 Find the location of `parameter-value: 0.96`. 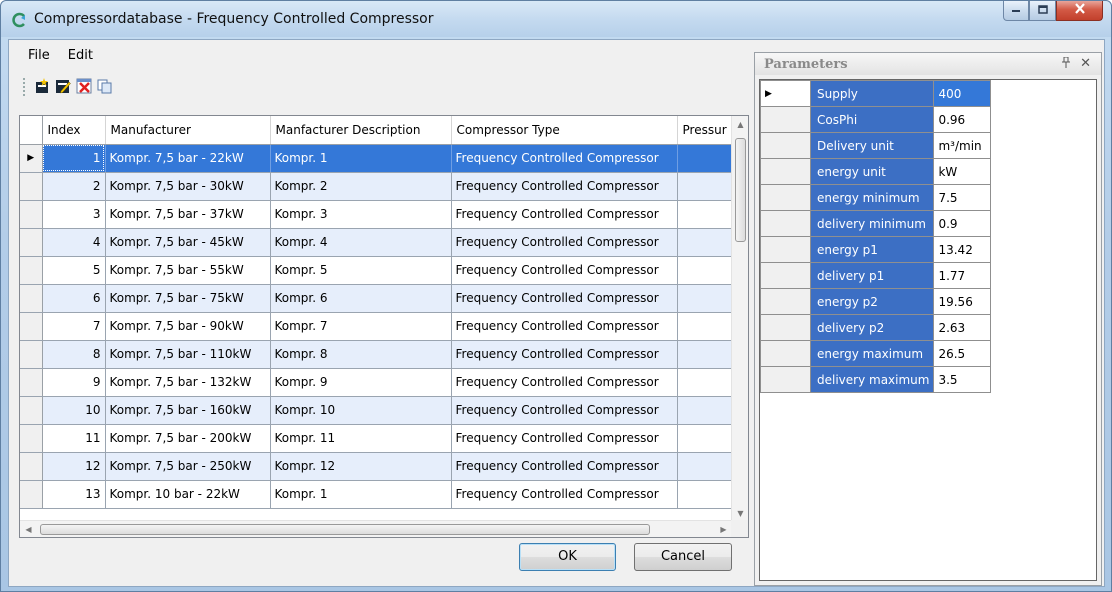

parameter-value: 0.96 is located at coordinates (962, 119).